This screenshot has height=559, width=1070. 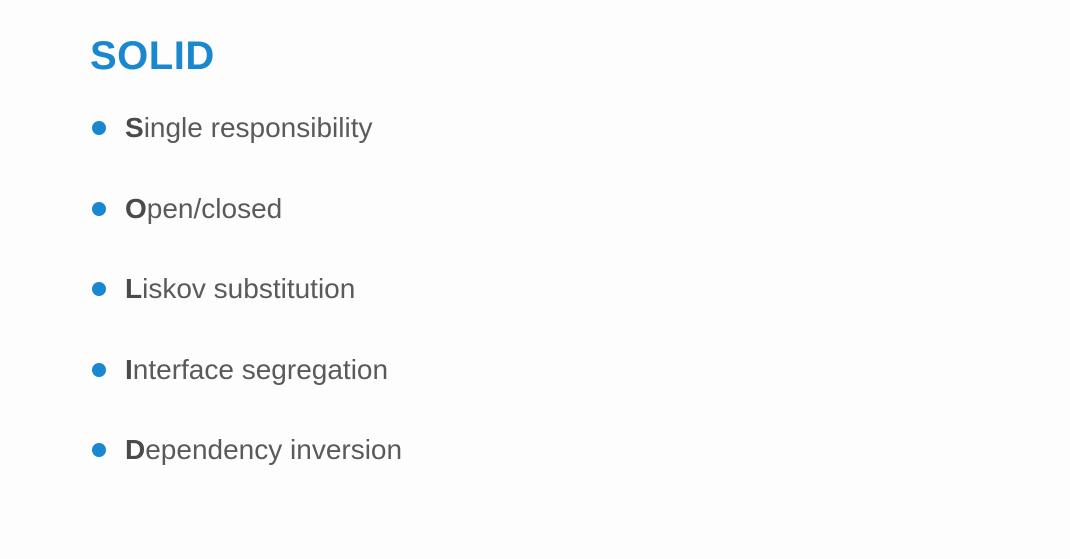 What do you see at coordinates (274, 449) in the screenshot?
I see `bullet-rest: ependency inversion` at bounding box center [274, 449].